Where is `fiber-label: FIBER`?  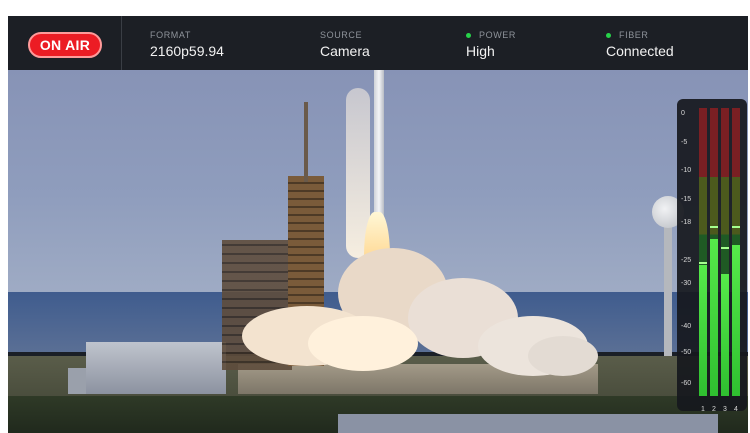
fiber-label: FIBER is located at coordinates (634, 35).